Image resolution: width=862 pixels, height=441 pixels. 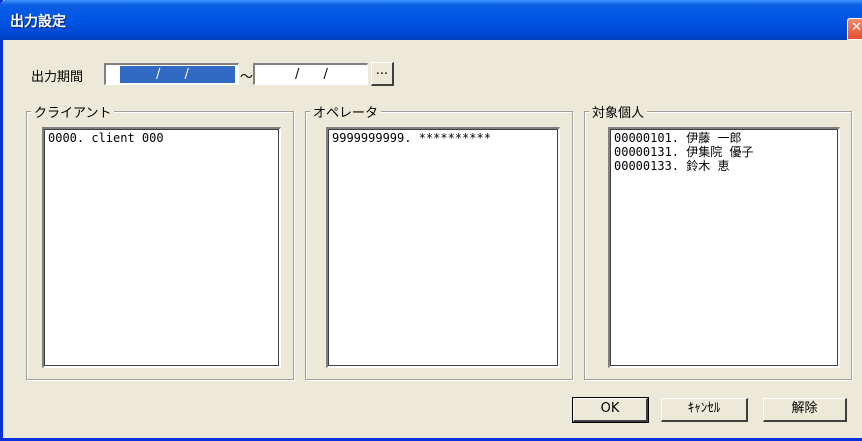 What do you see at coordinates (443, 138) in the screenshot?
I see `list-item: 9999999999. **********` at bounding box center [443, 138].